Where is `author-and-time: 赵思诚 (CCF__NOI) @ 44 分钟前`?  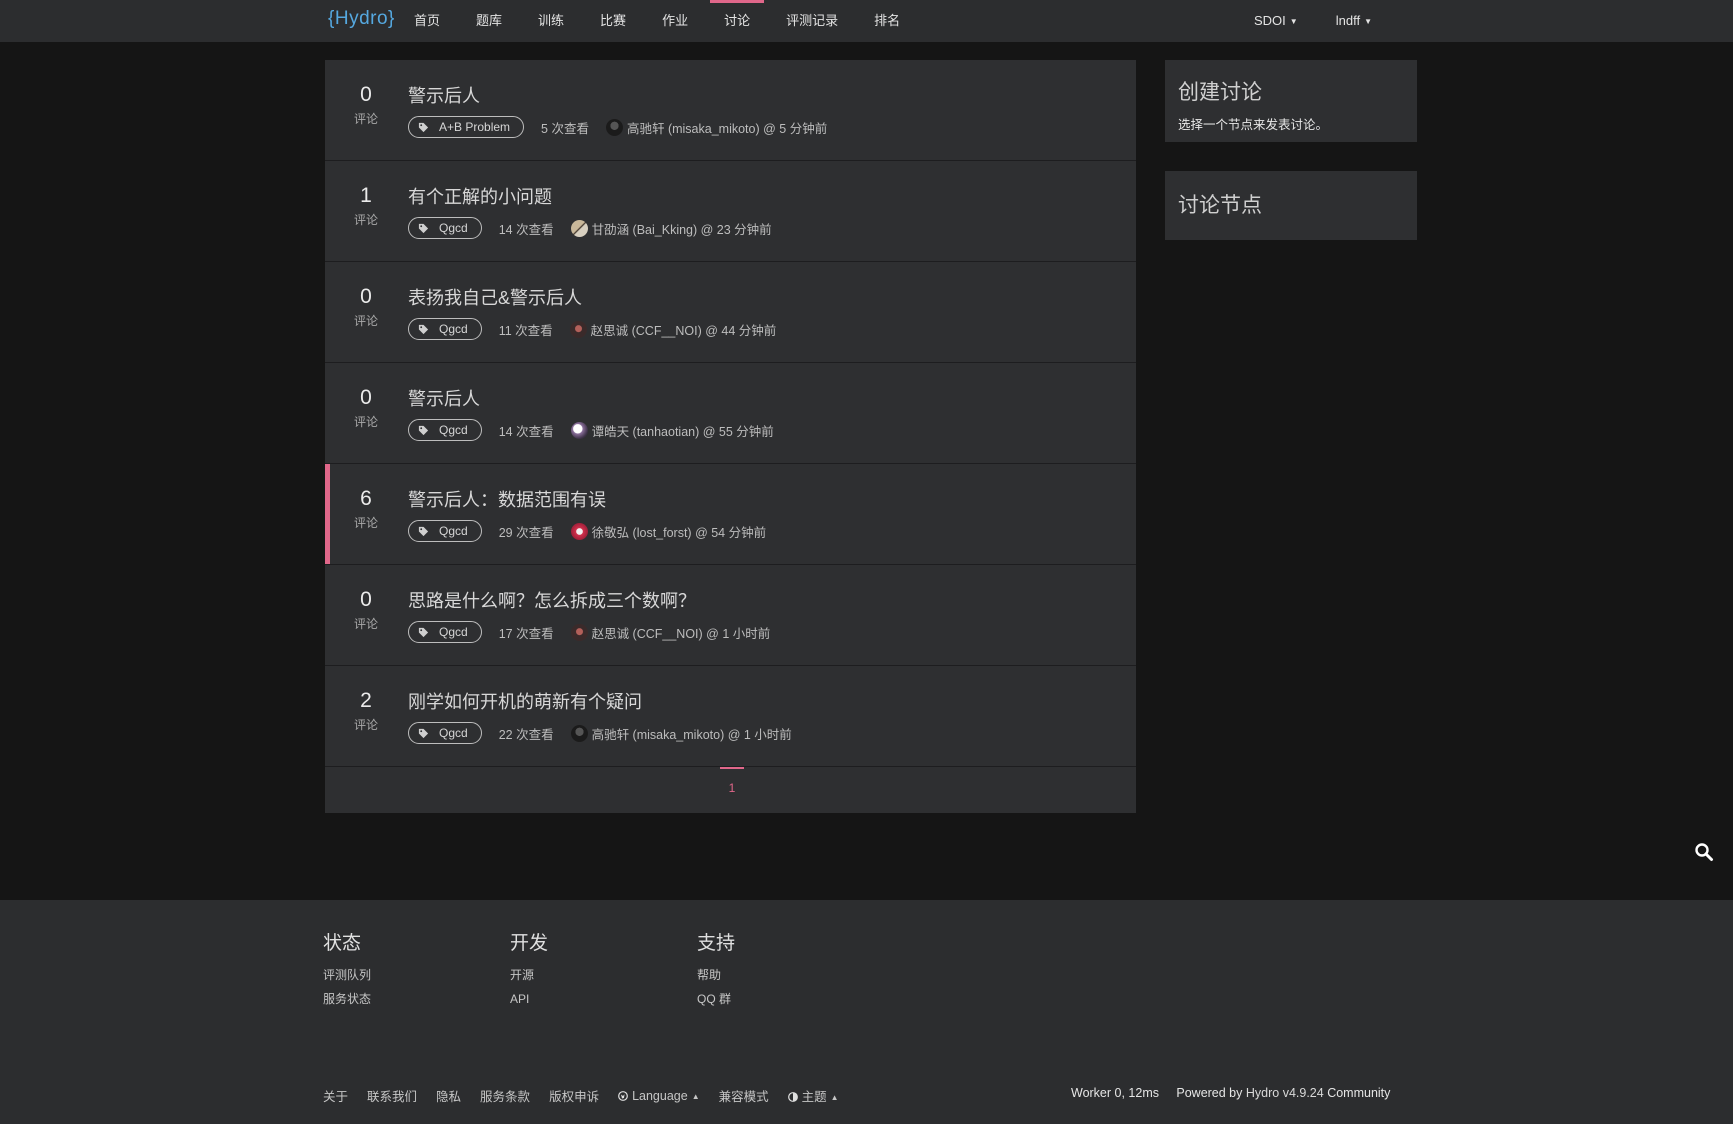
author-and-time: 赵思诚 (CCF__NOI) @ 44 分钟前 is located at coordinates (684, 329).